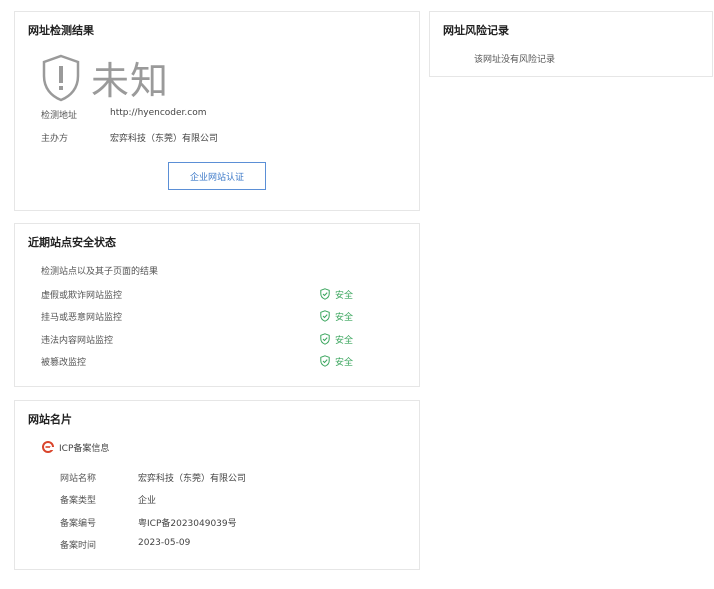 The width and height of the screenshot is (714, 589). I want to click on icp-field-label: 备案类型, so click(78, 501).